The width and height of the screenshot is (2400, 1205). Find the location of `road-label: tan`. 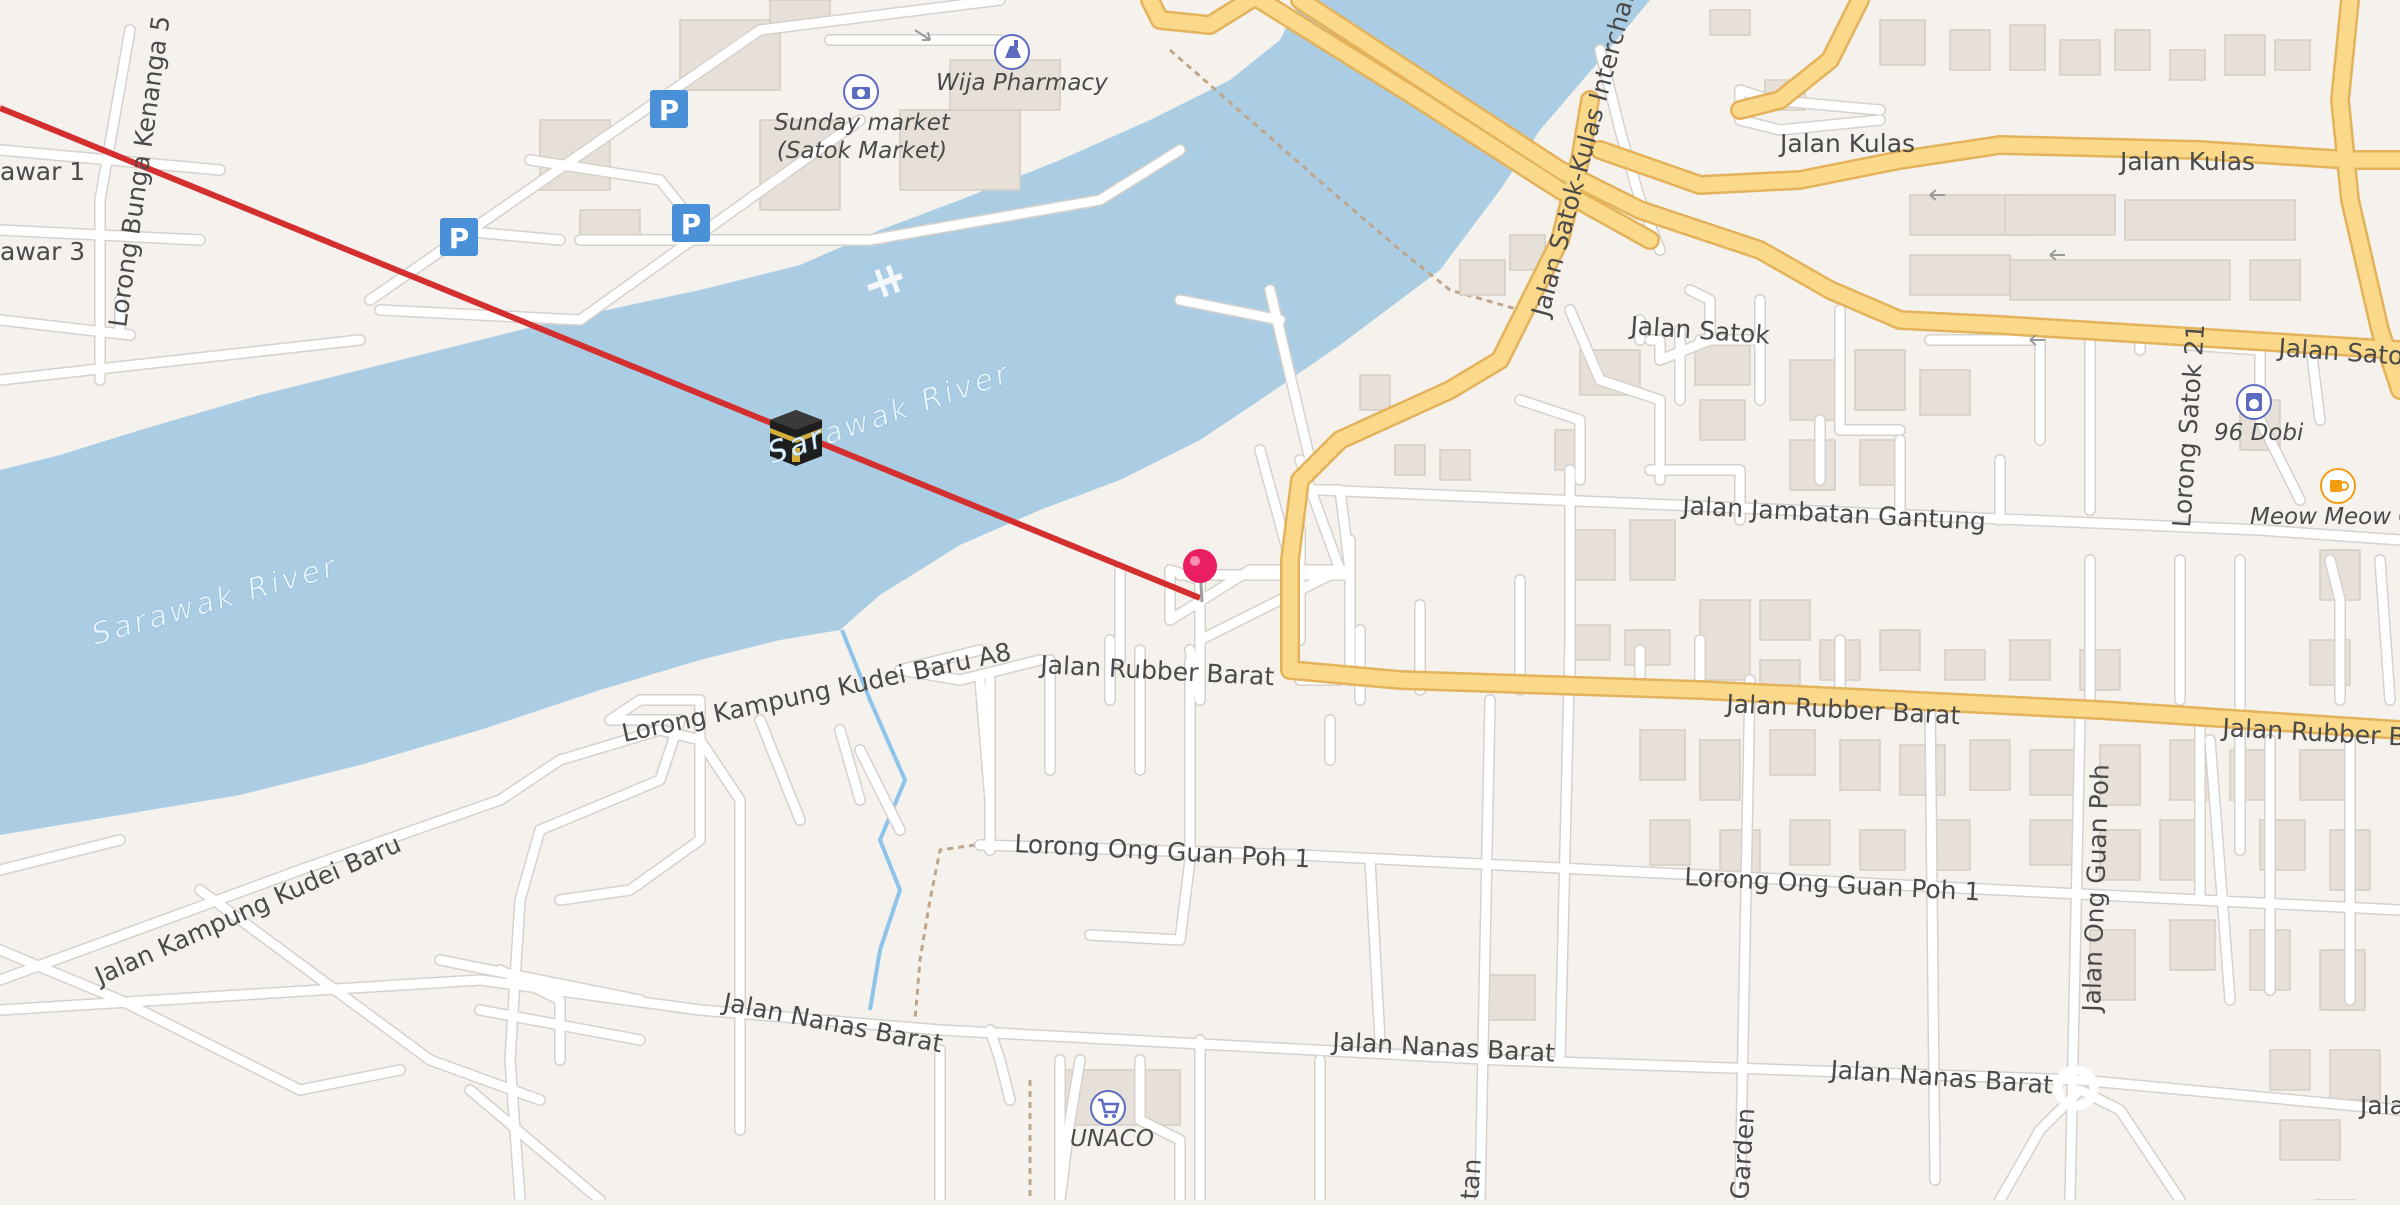

road-label: tan is located at coordinates (1471, 1179).